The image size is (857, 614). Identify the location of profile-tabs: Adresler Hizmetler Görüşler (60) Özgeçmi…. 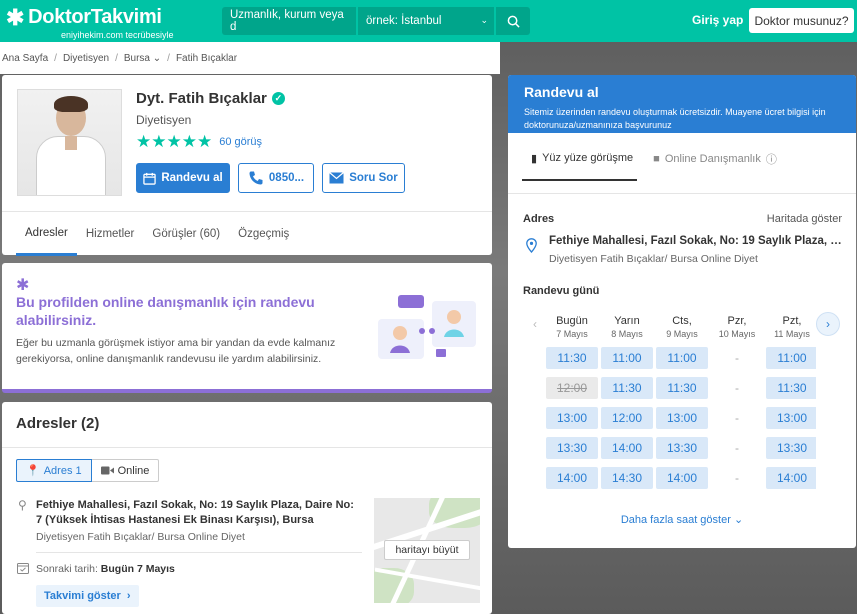
(247, 233).